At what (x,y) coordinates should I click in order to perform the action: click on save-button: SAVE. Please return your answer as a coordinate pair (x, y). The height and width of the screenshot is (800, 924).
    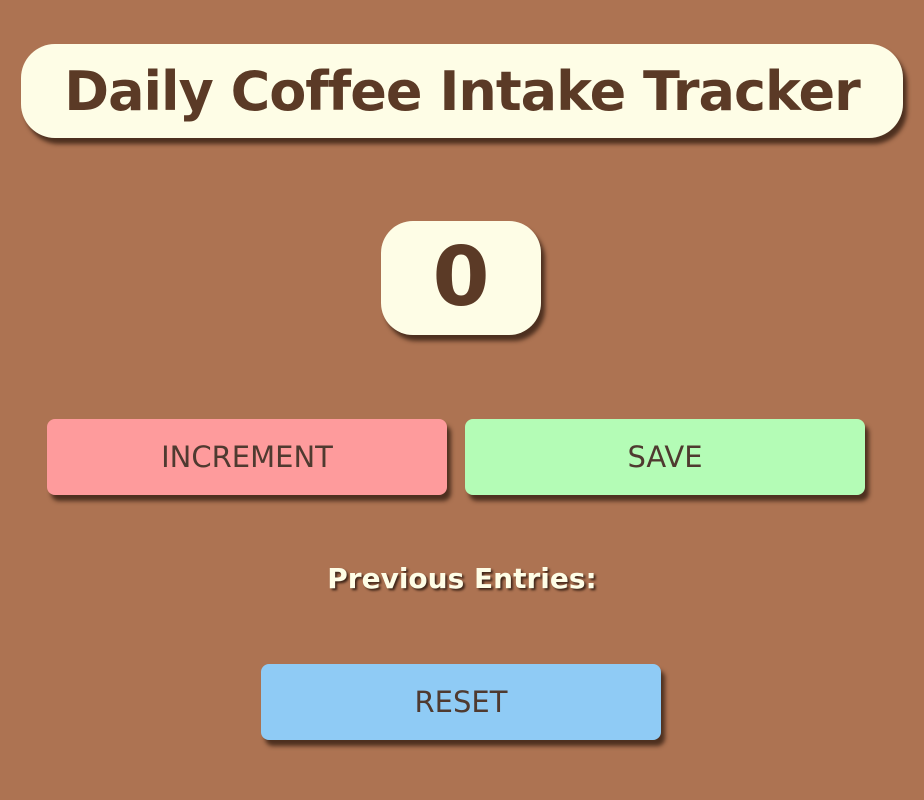
    Looking at the image, I should click on (665, 457).